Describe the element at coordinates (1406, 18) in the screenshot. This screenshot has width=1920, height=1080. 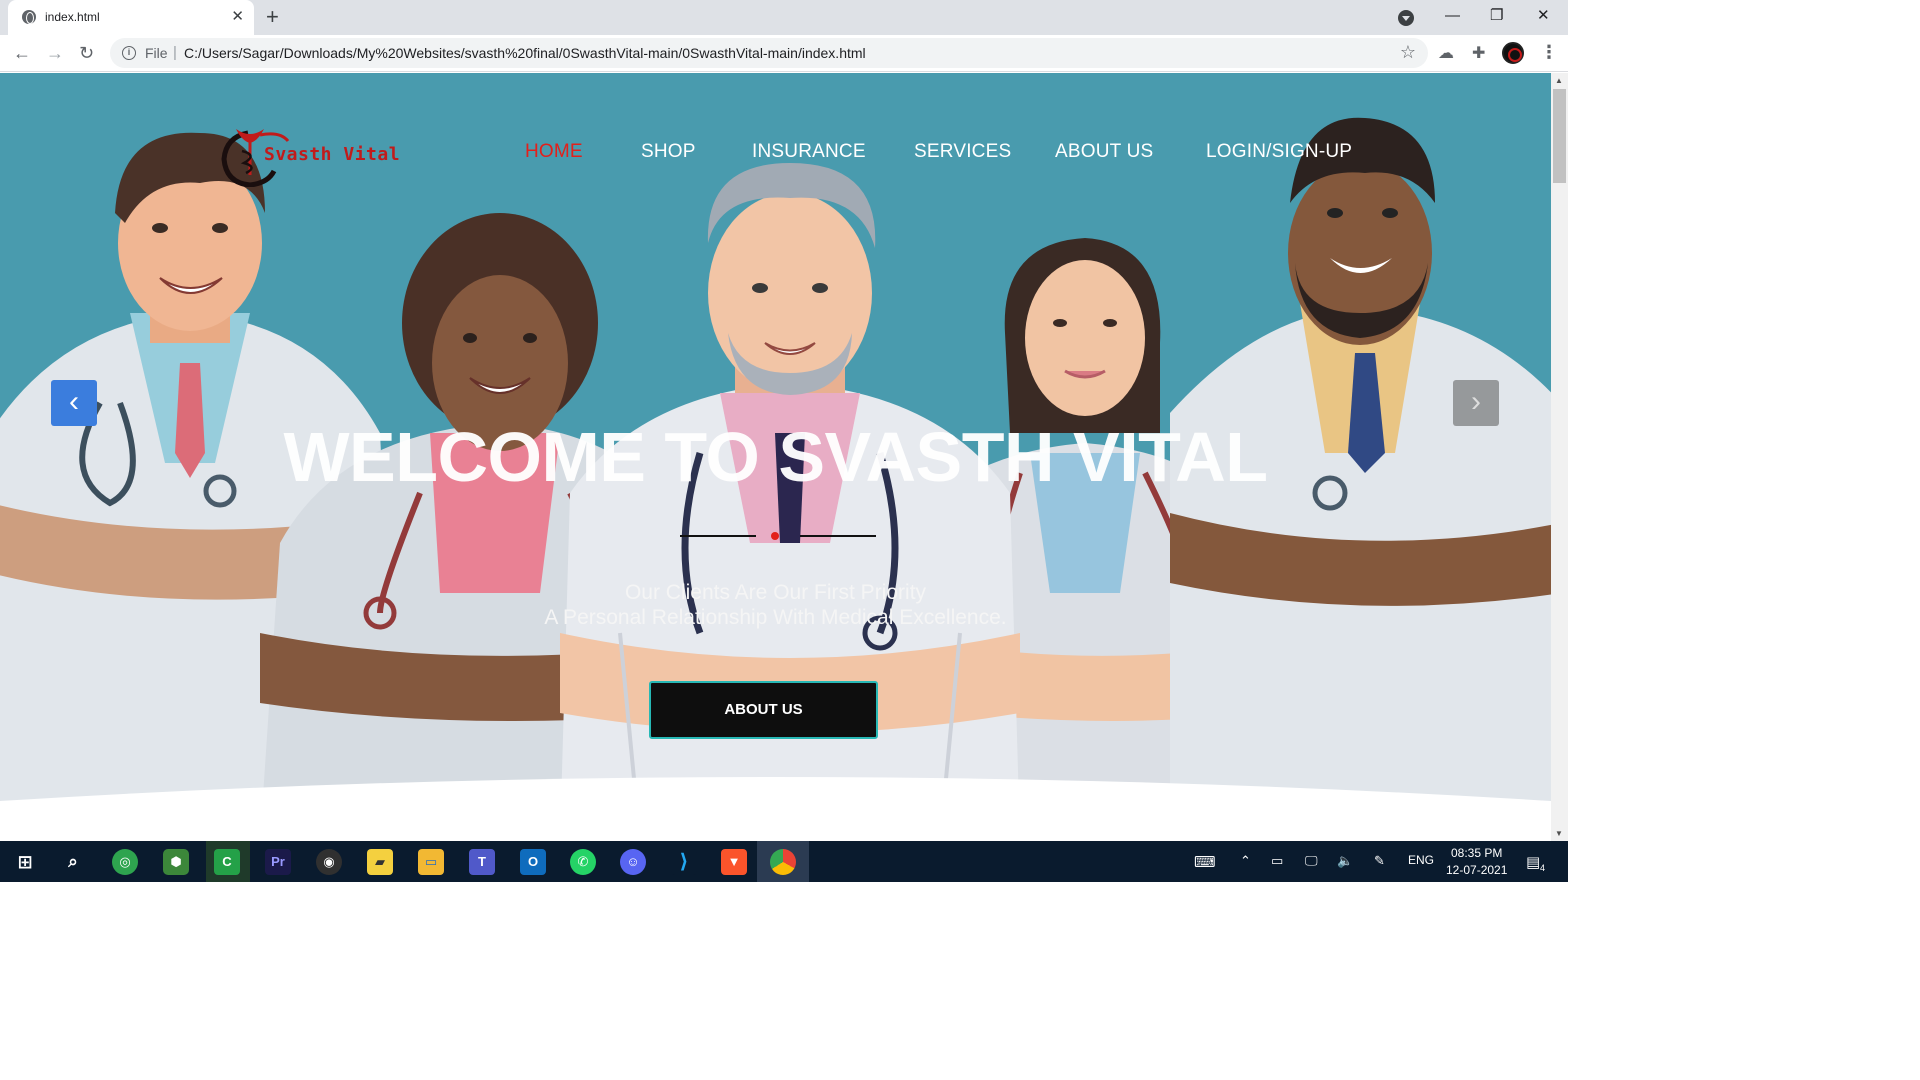
I see `tab-search-icon` at that location.